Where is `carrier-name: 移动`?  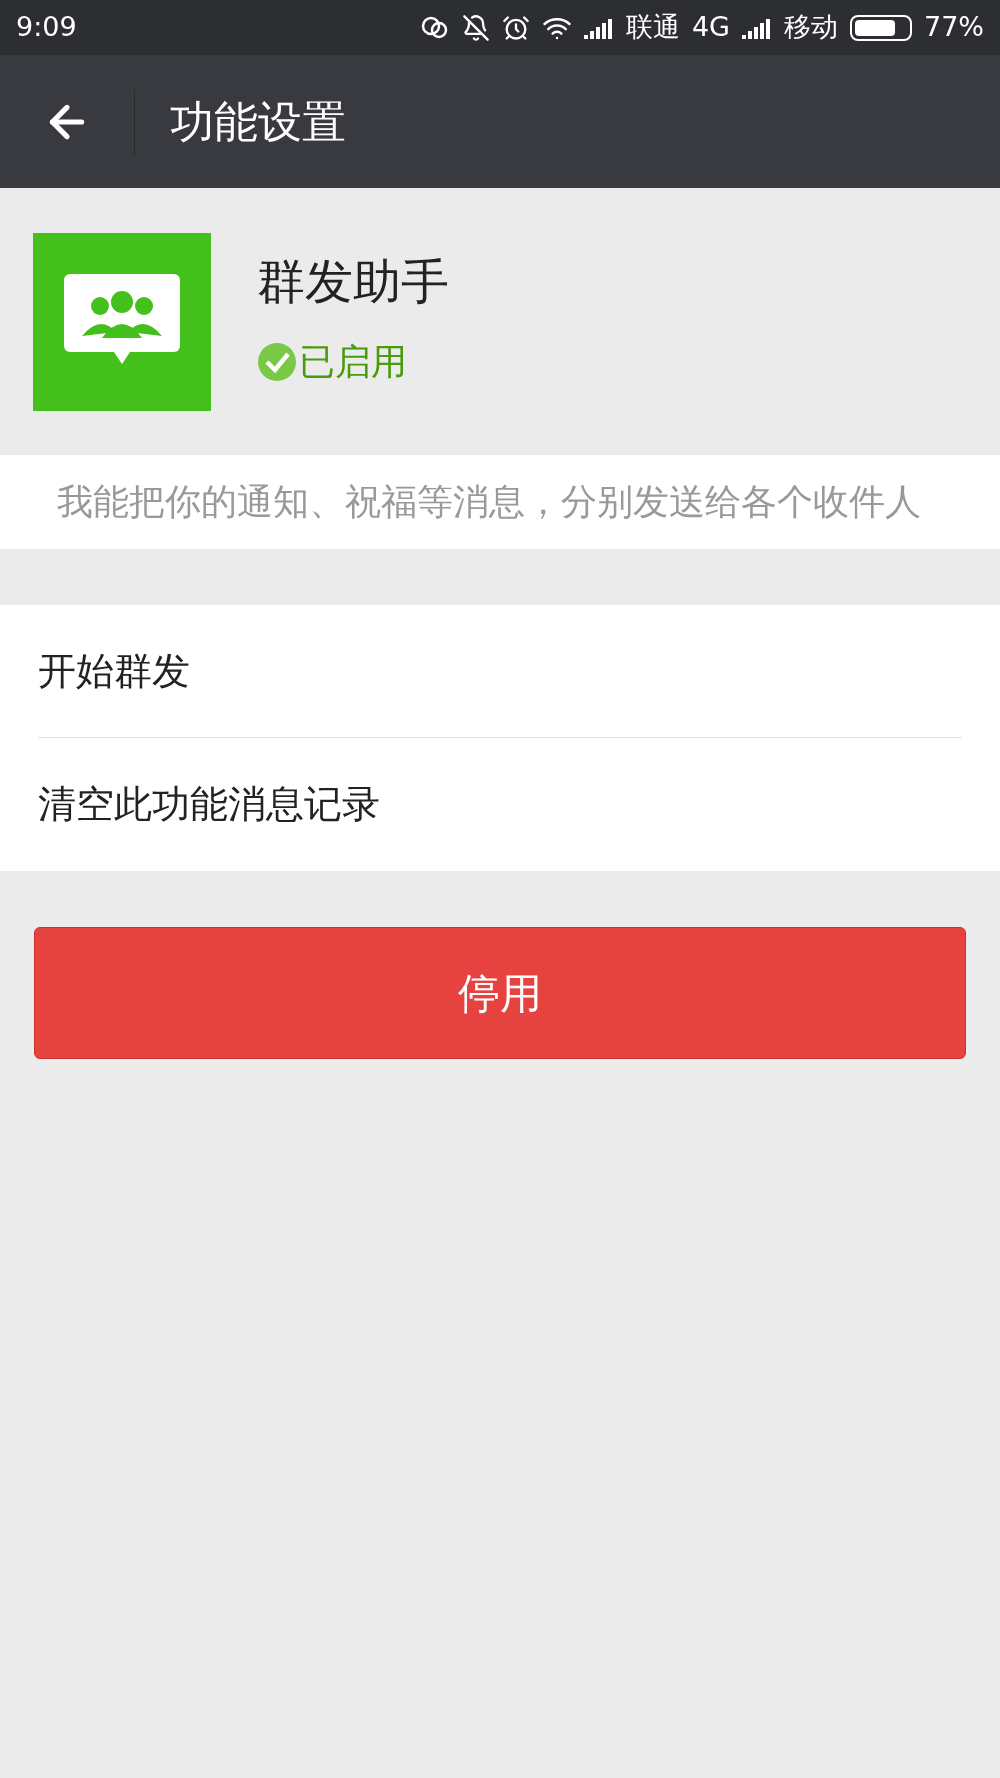 carrier-name: 移动 is located at coordinates (811, 27).